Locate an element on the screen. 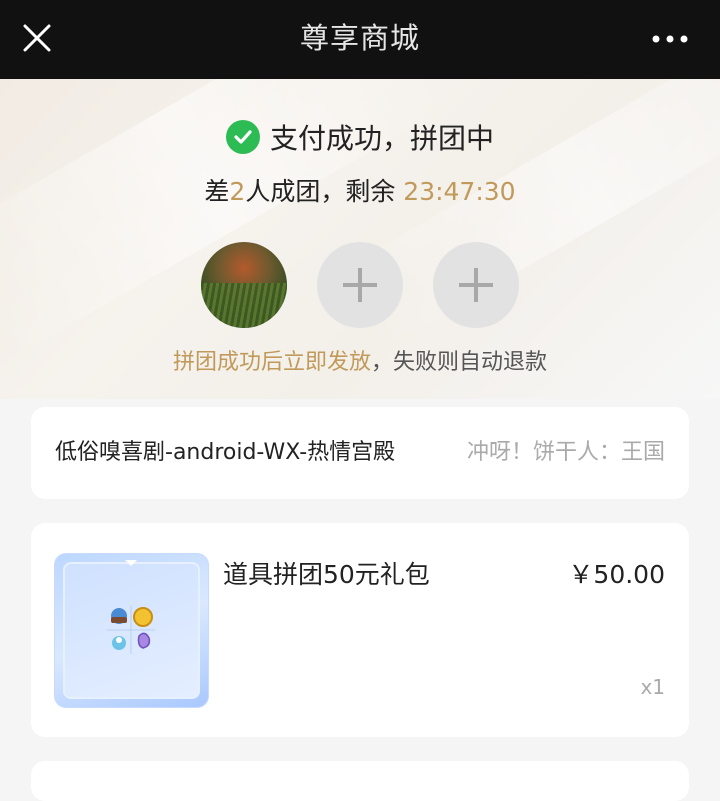 This screenshot has height=801, width=720. top-bar: 尊享商城 is located at coordinates (360, 39).